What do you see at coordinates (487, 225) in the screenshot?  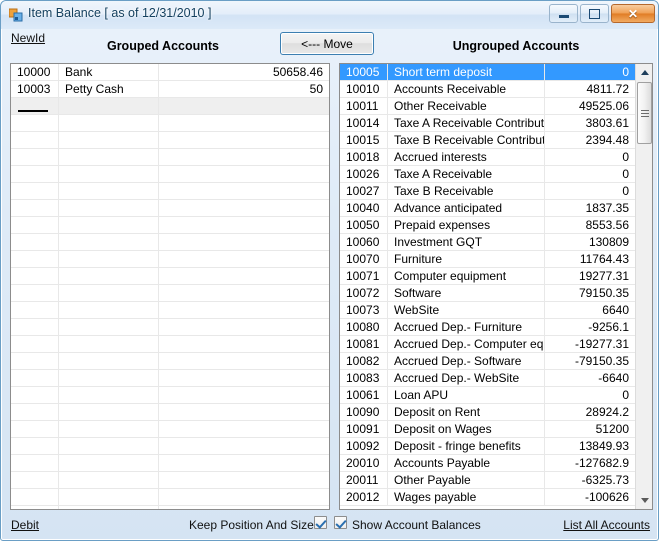 I see `table-row: 10050 Prepaid expenses 8553.56` at bounding box center [487, 225].